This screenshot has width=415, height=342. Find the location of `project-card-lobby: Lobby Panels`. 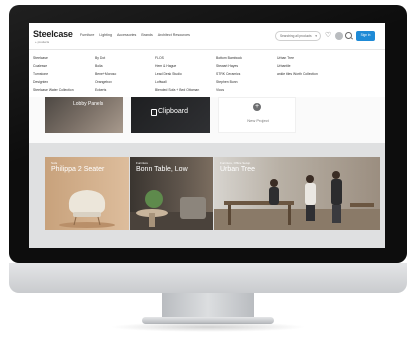

project-card-lobby: Lobby Panels is located at coordinates (84, 115).